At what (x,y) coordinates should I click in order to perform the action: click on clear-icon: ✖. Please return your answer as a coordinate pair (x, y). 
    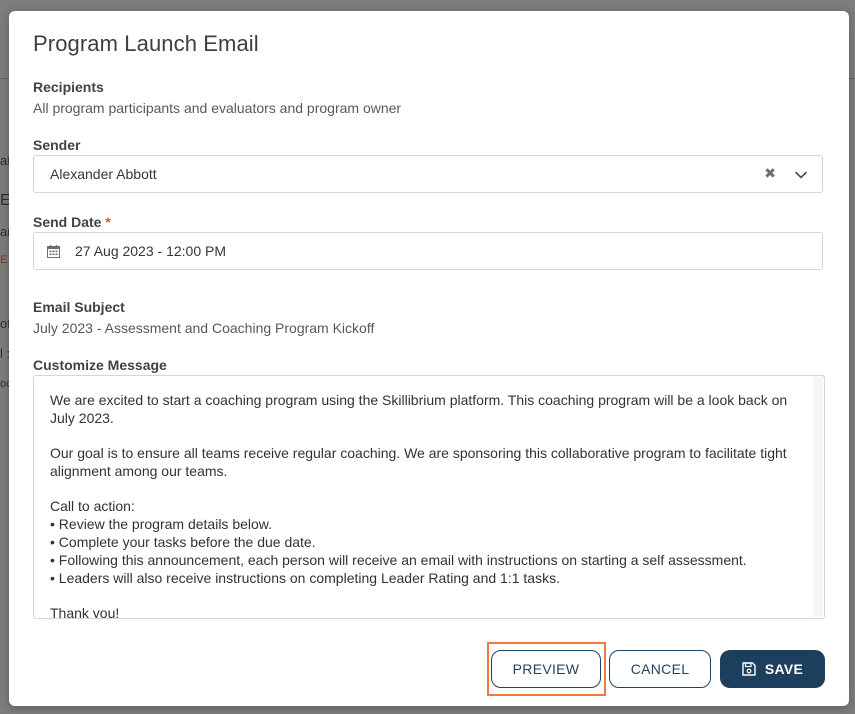
    Looking at the image, I should click on (770, 173).